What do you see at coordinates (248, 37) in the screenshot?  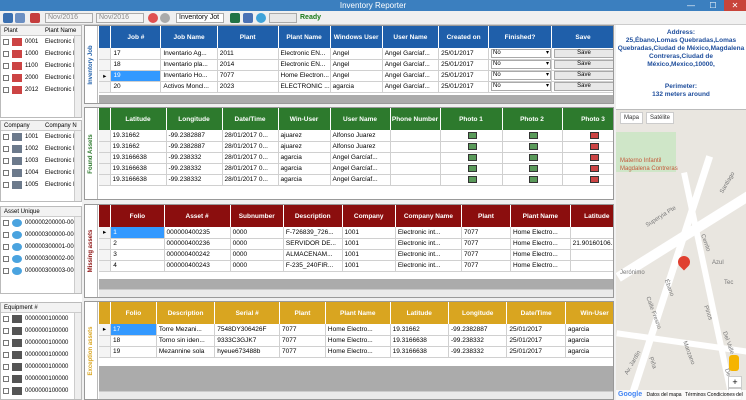 I see `column-header: Plant` at bounding box center [248, 37].